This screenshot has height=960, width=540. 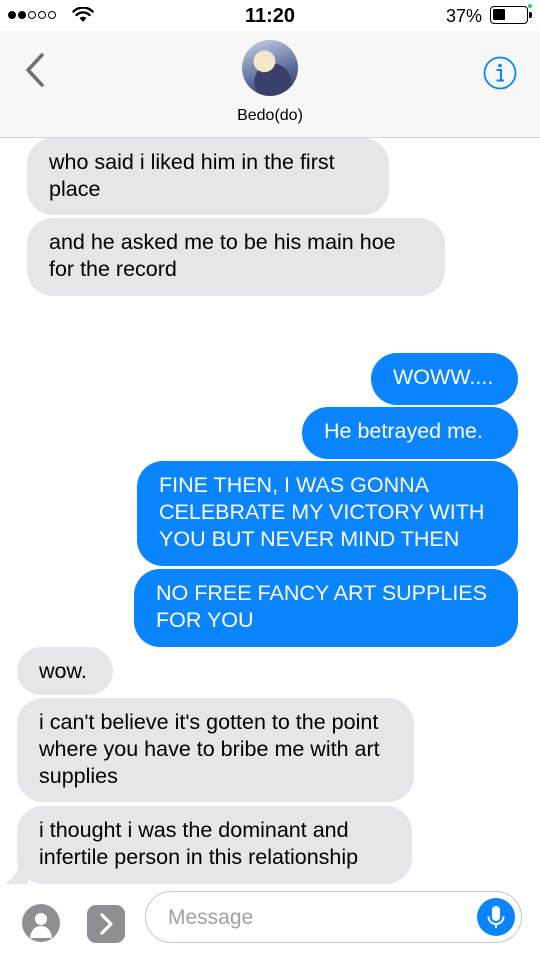 I want to click on message-bubble-incoming: wow., so click(x=65, y=671).